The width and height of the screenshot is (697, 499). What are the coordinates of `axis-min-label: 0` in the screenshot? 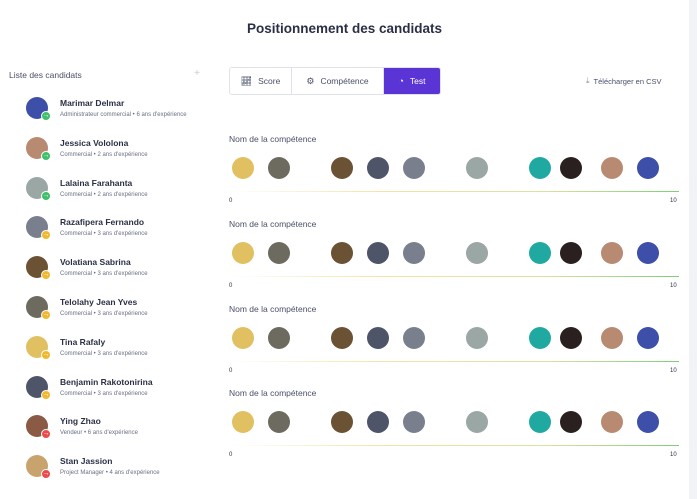 It's located at (231, 286).